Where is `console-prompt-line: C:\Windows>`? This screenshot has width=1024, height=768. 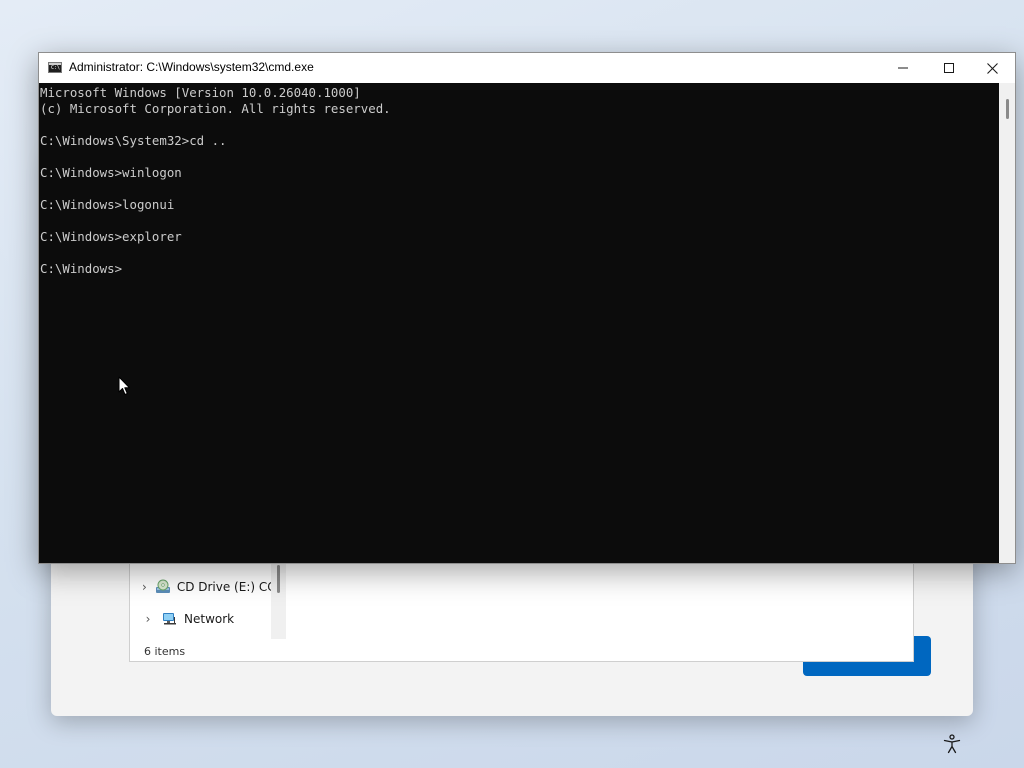 console-prompt-line: C:\Windows> is located at coordinates (81, 268).